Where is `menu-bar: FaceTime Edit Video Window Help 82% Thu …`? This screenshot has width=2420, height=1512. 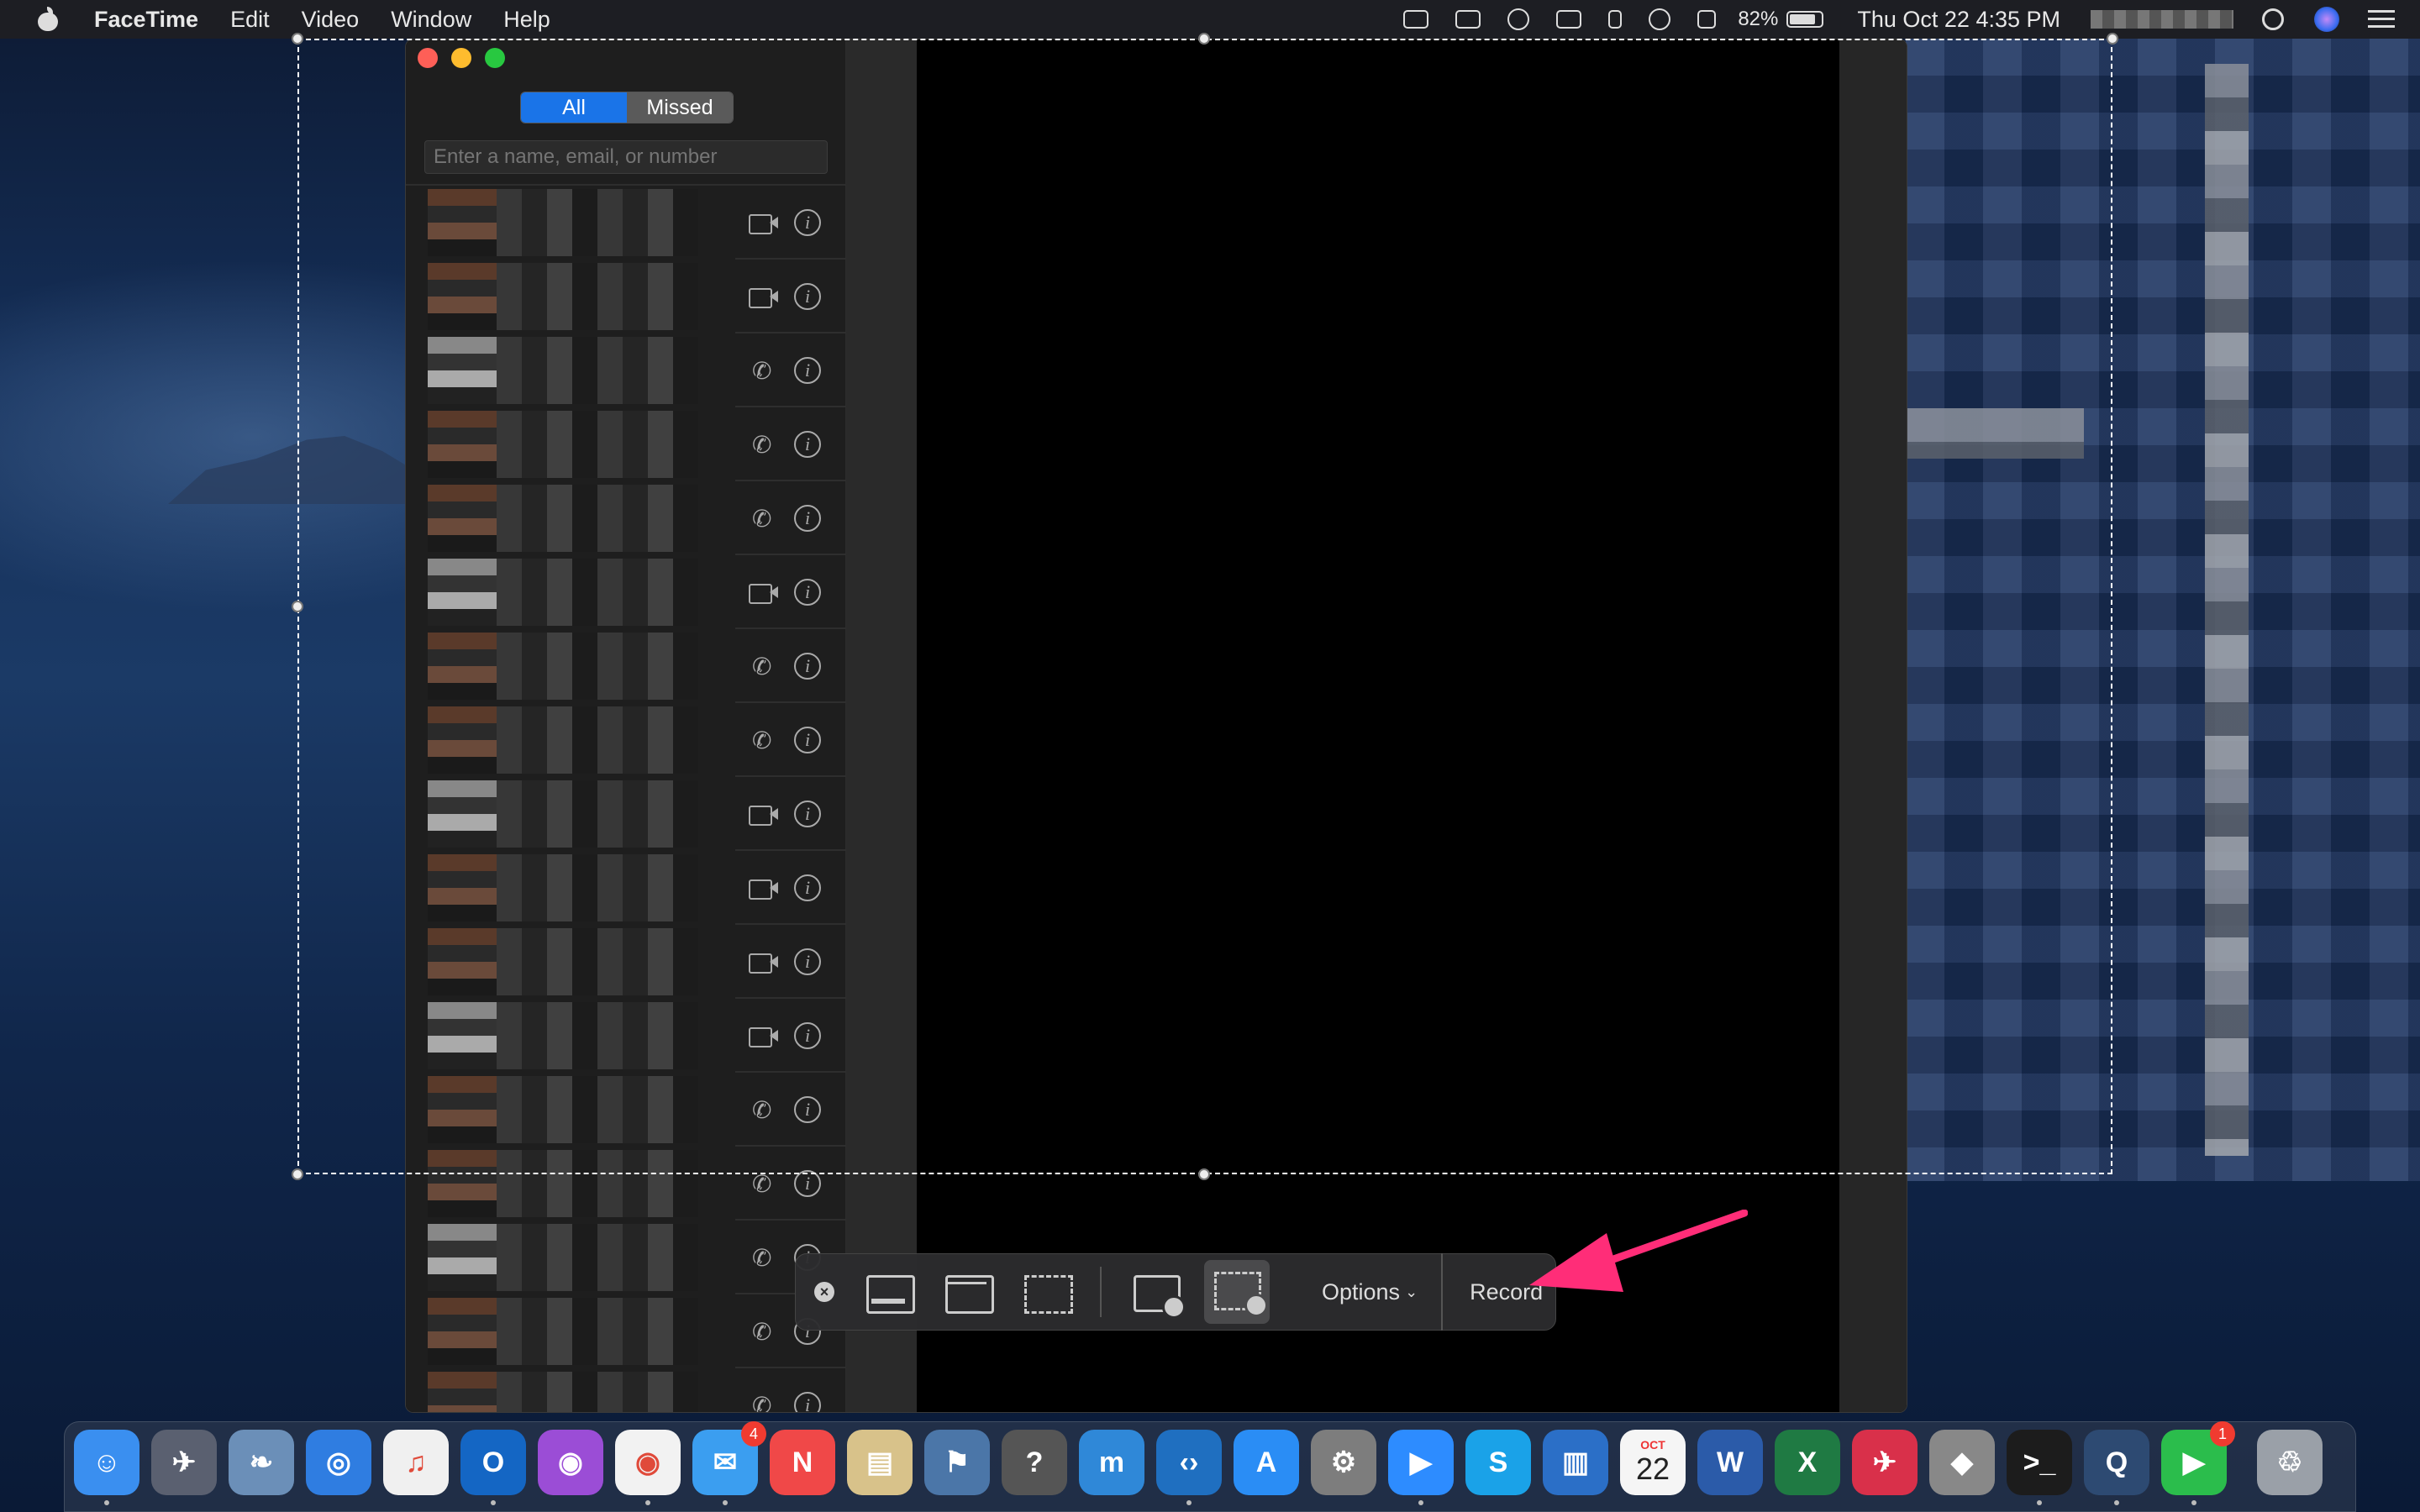
menu-bar: FaceTime Edit Video Window Help 82% Thu … is located at coordinates (1210, 19).